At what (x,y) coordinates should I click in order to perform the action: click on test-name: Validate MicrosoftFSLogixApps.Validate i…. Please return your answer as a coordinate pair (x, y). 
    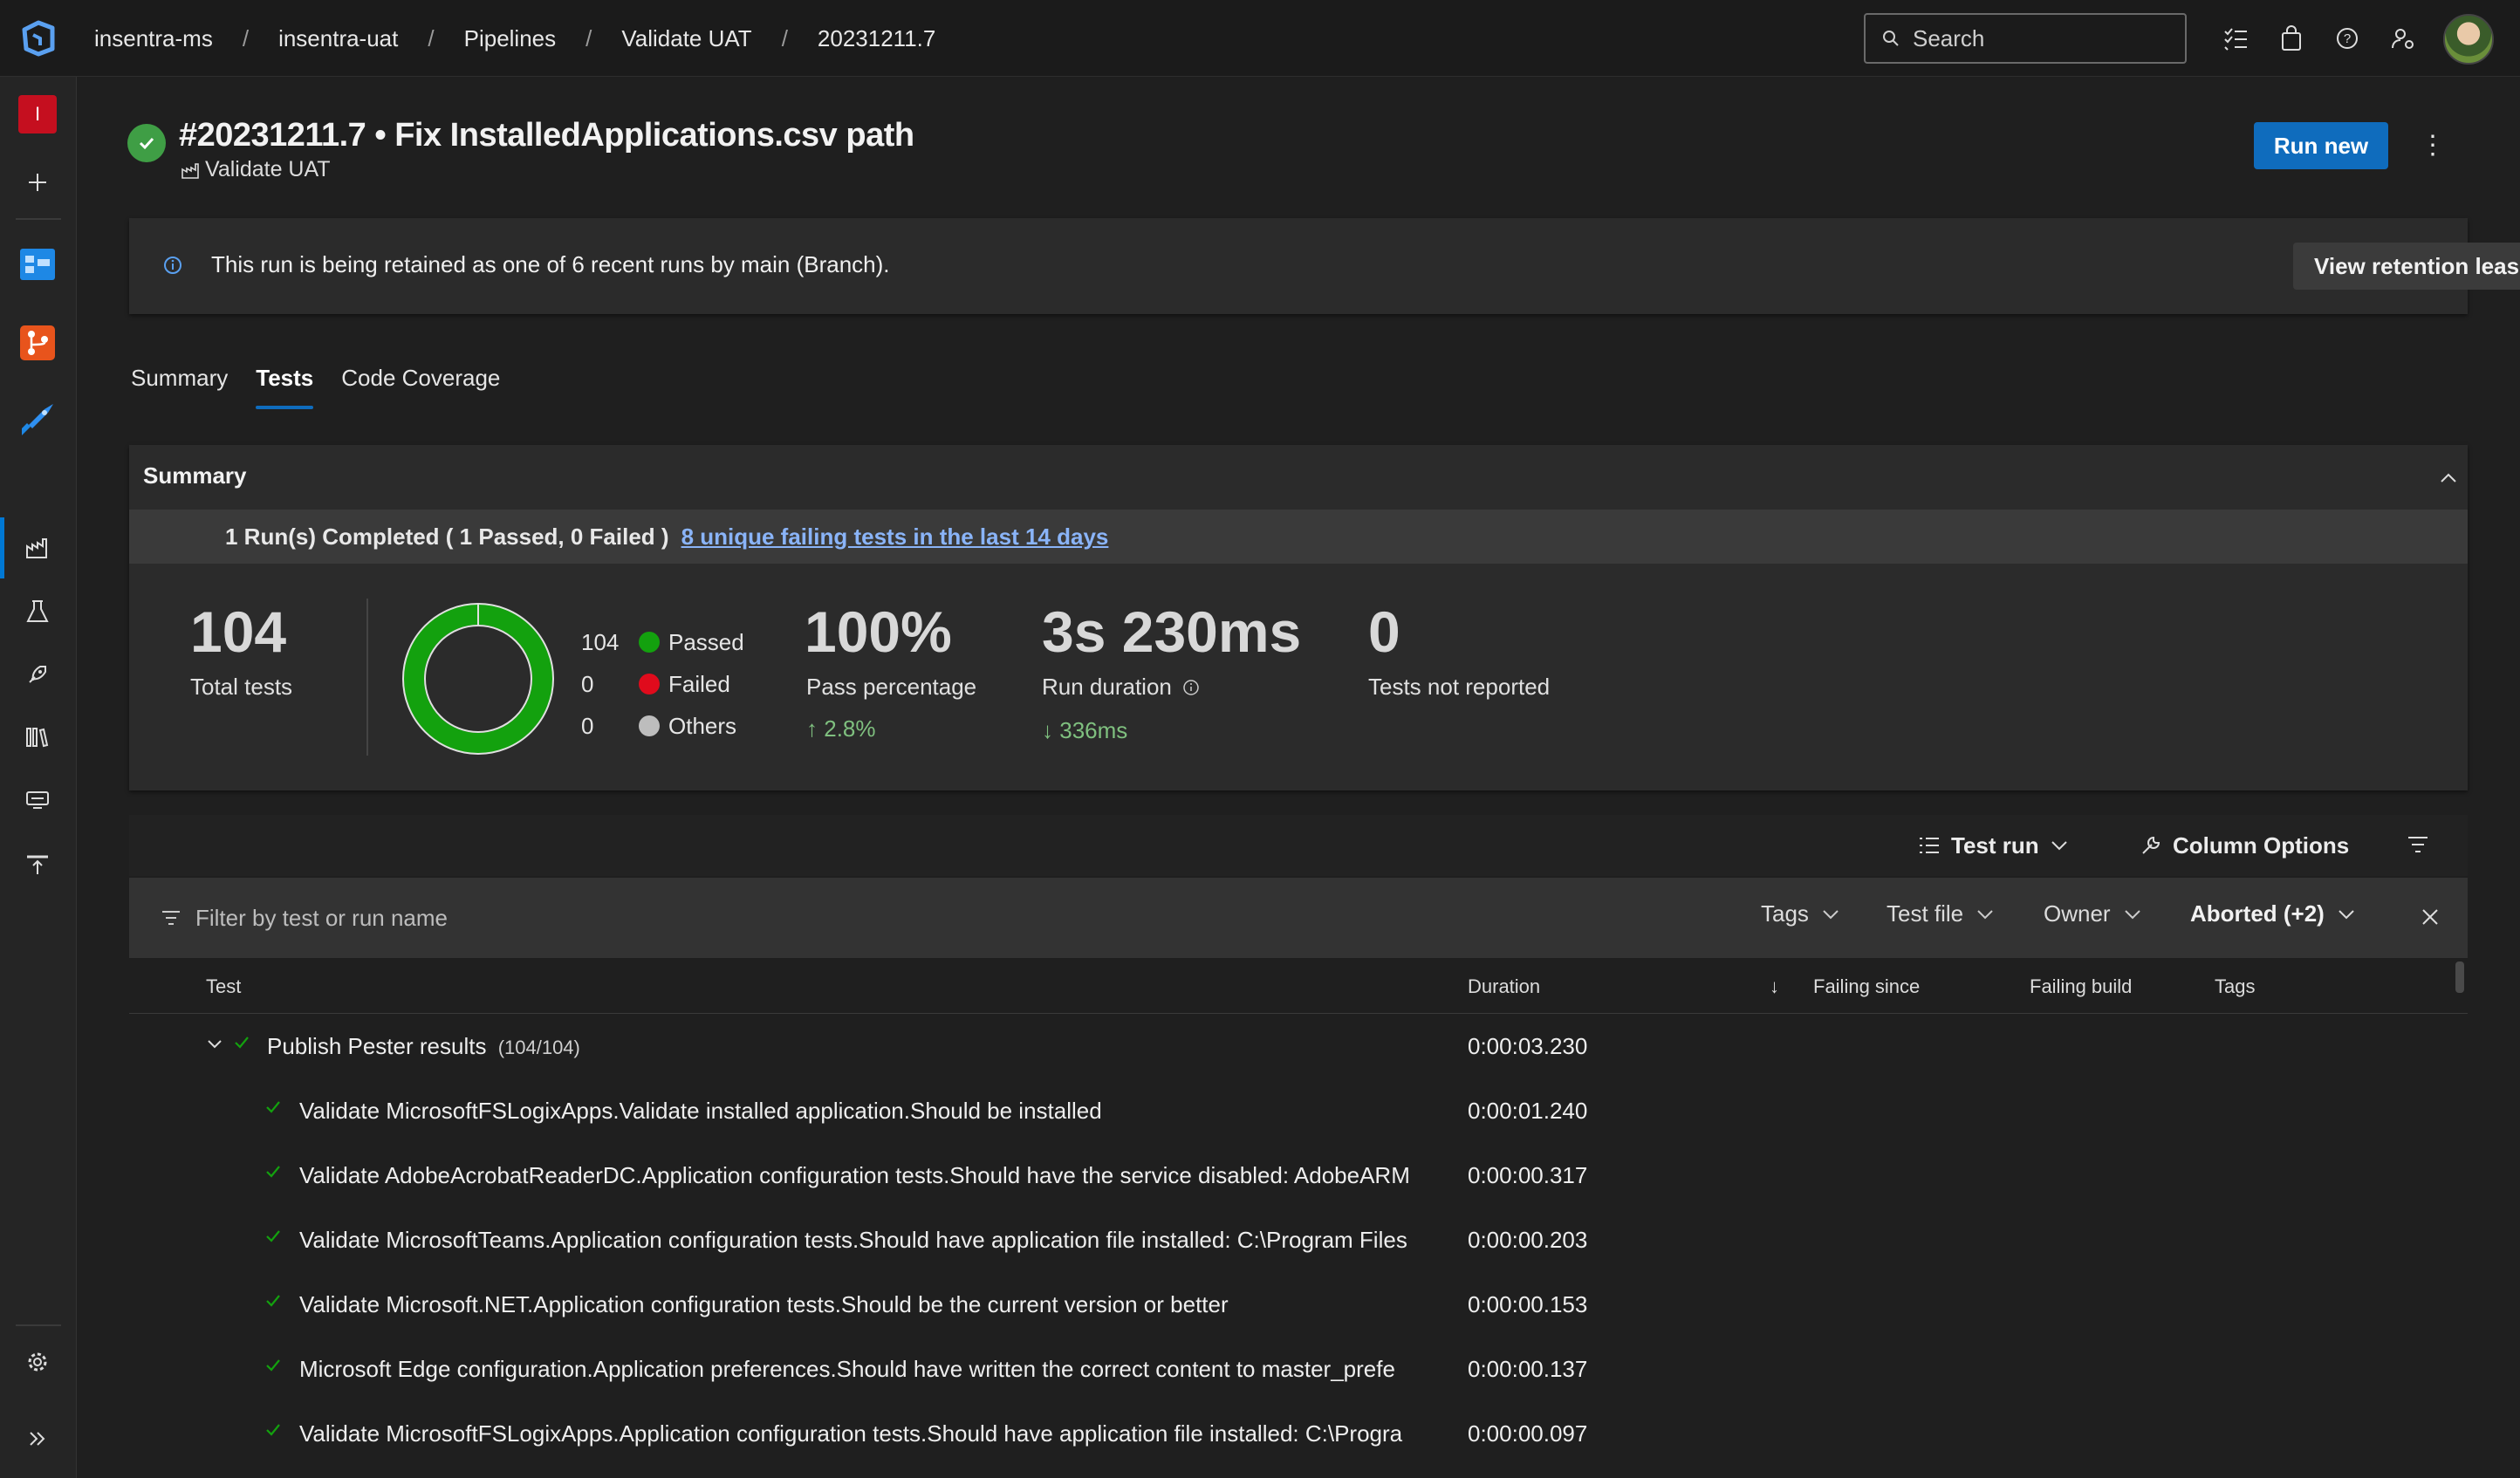
    Looking at the image, I should click on (700, 1111).